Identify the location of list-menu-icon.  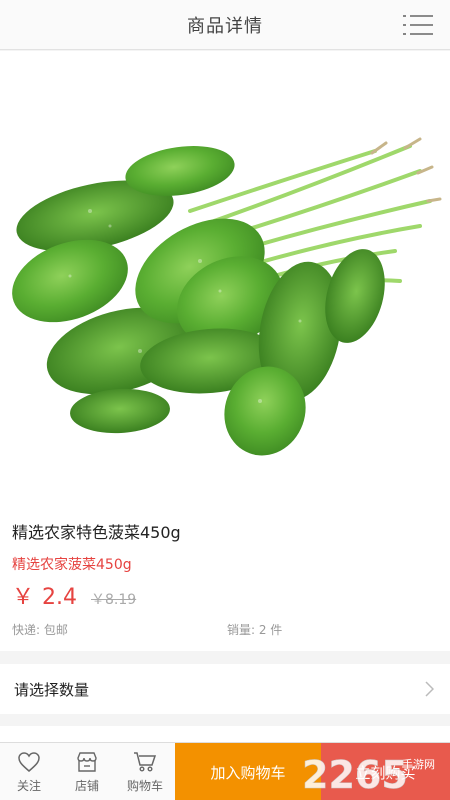
(418, 25).